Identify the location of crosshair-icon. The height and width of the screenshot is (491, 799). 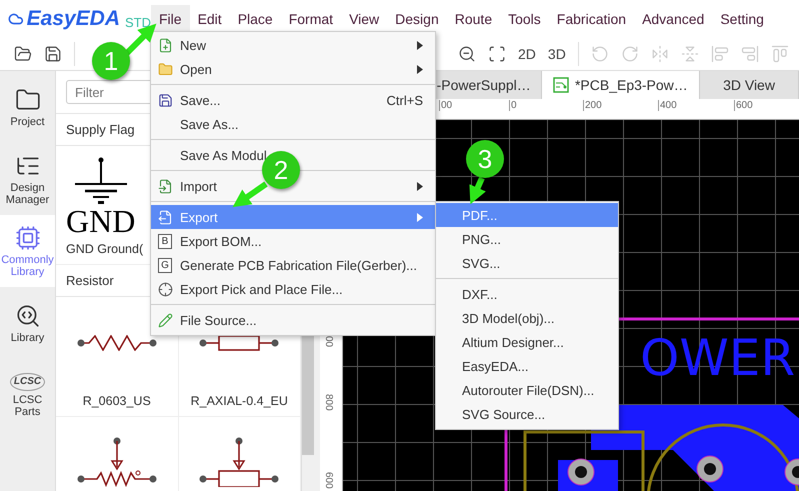
(165, 289).